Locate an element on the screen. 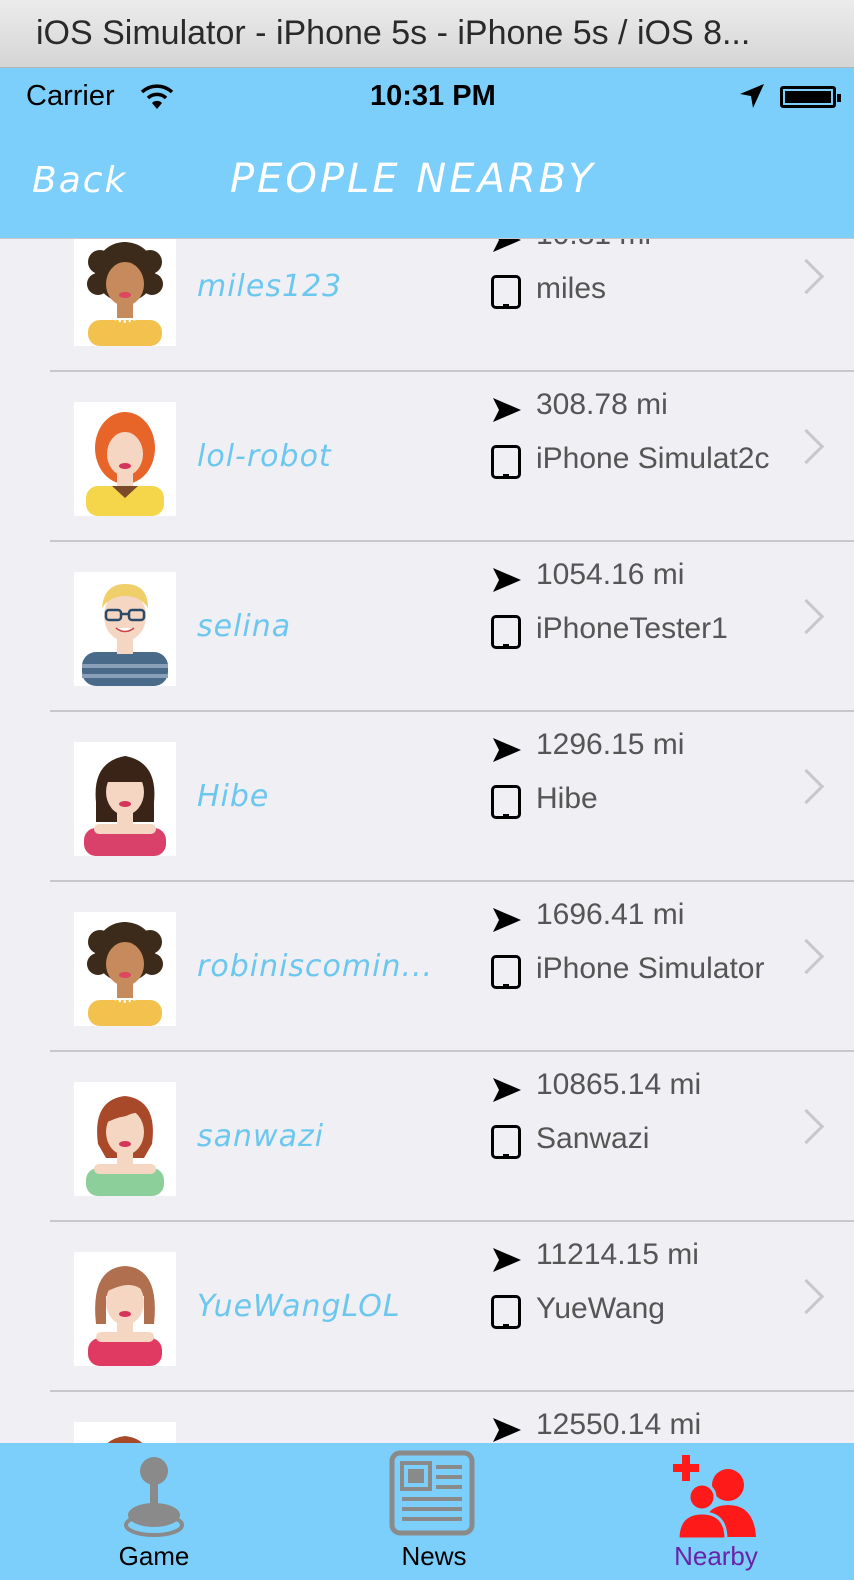  app-header: Carrier 10:31 PM Back PEOPLE NEARBY is located at coordinates (427, 153).